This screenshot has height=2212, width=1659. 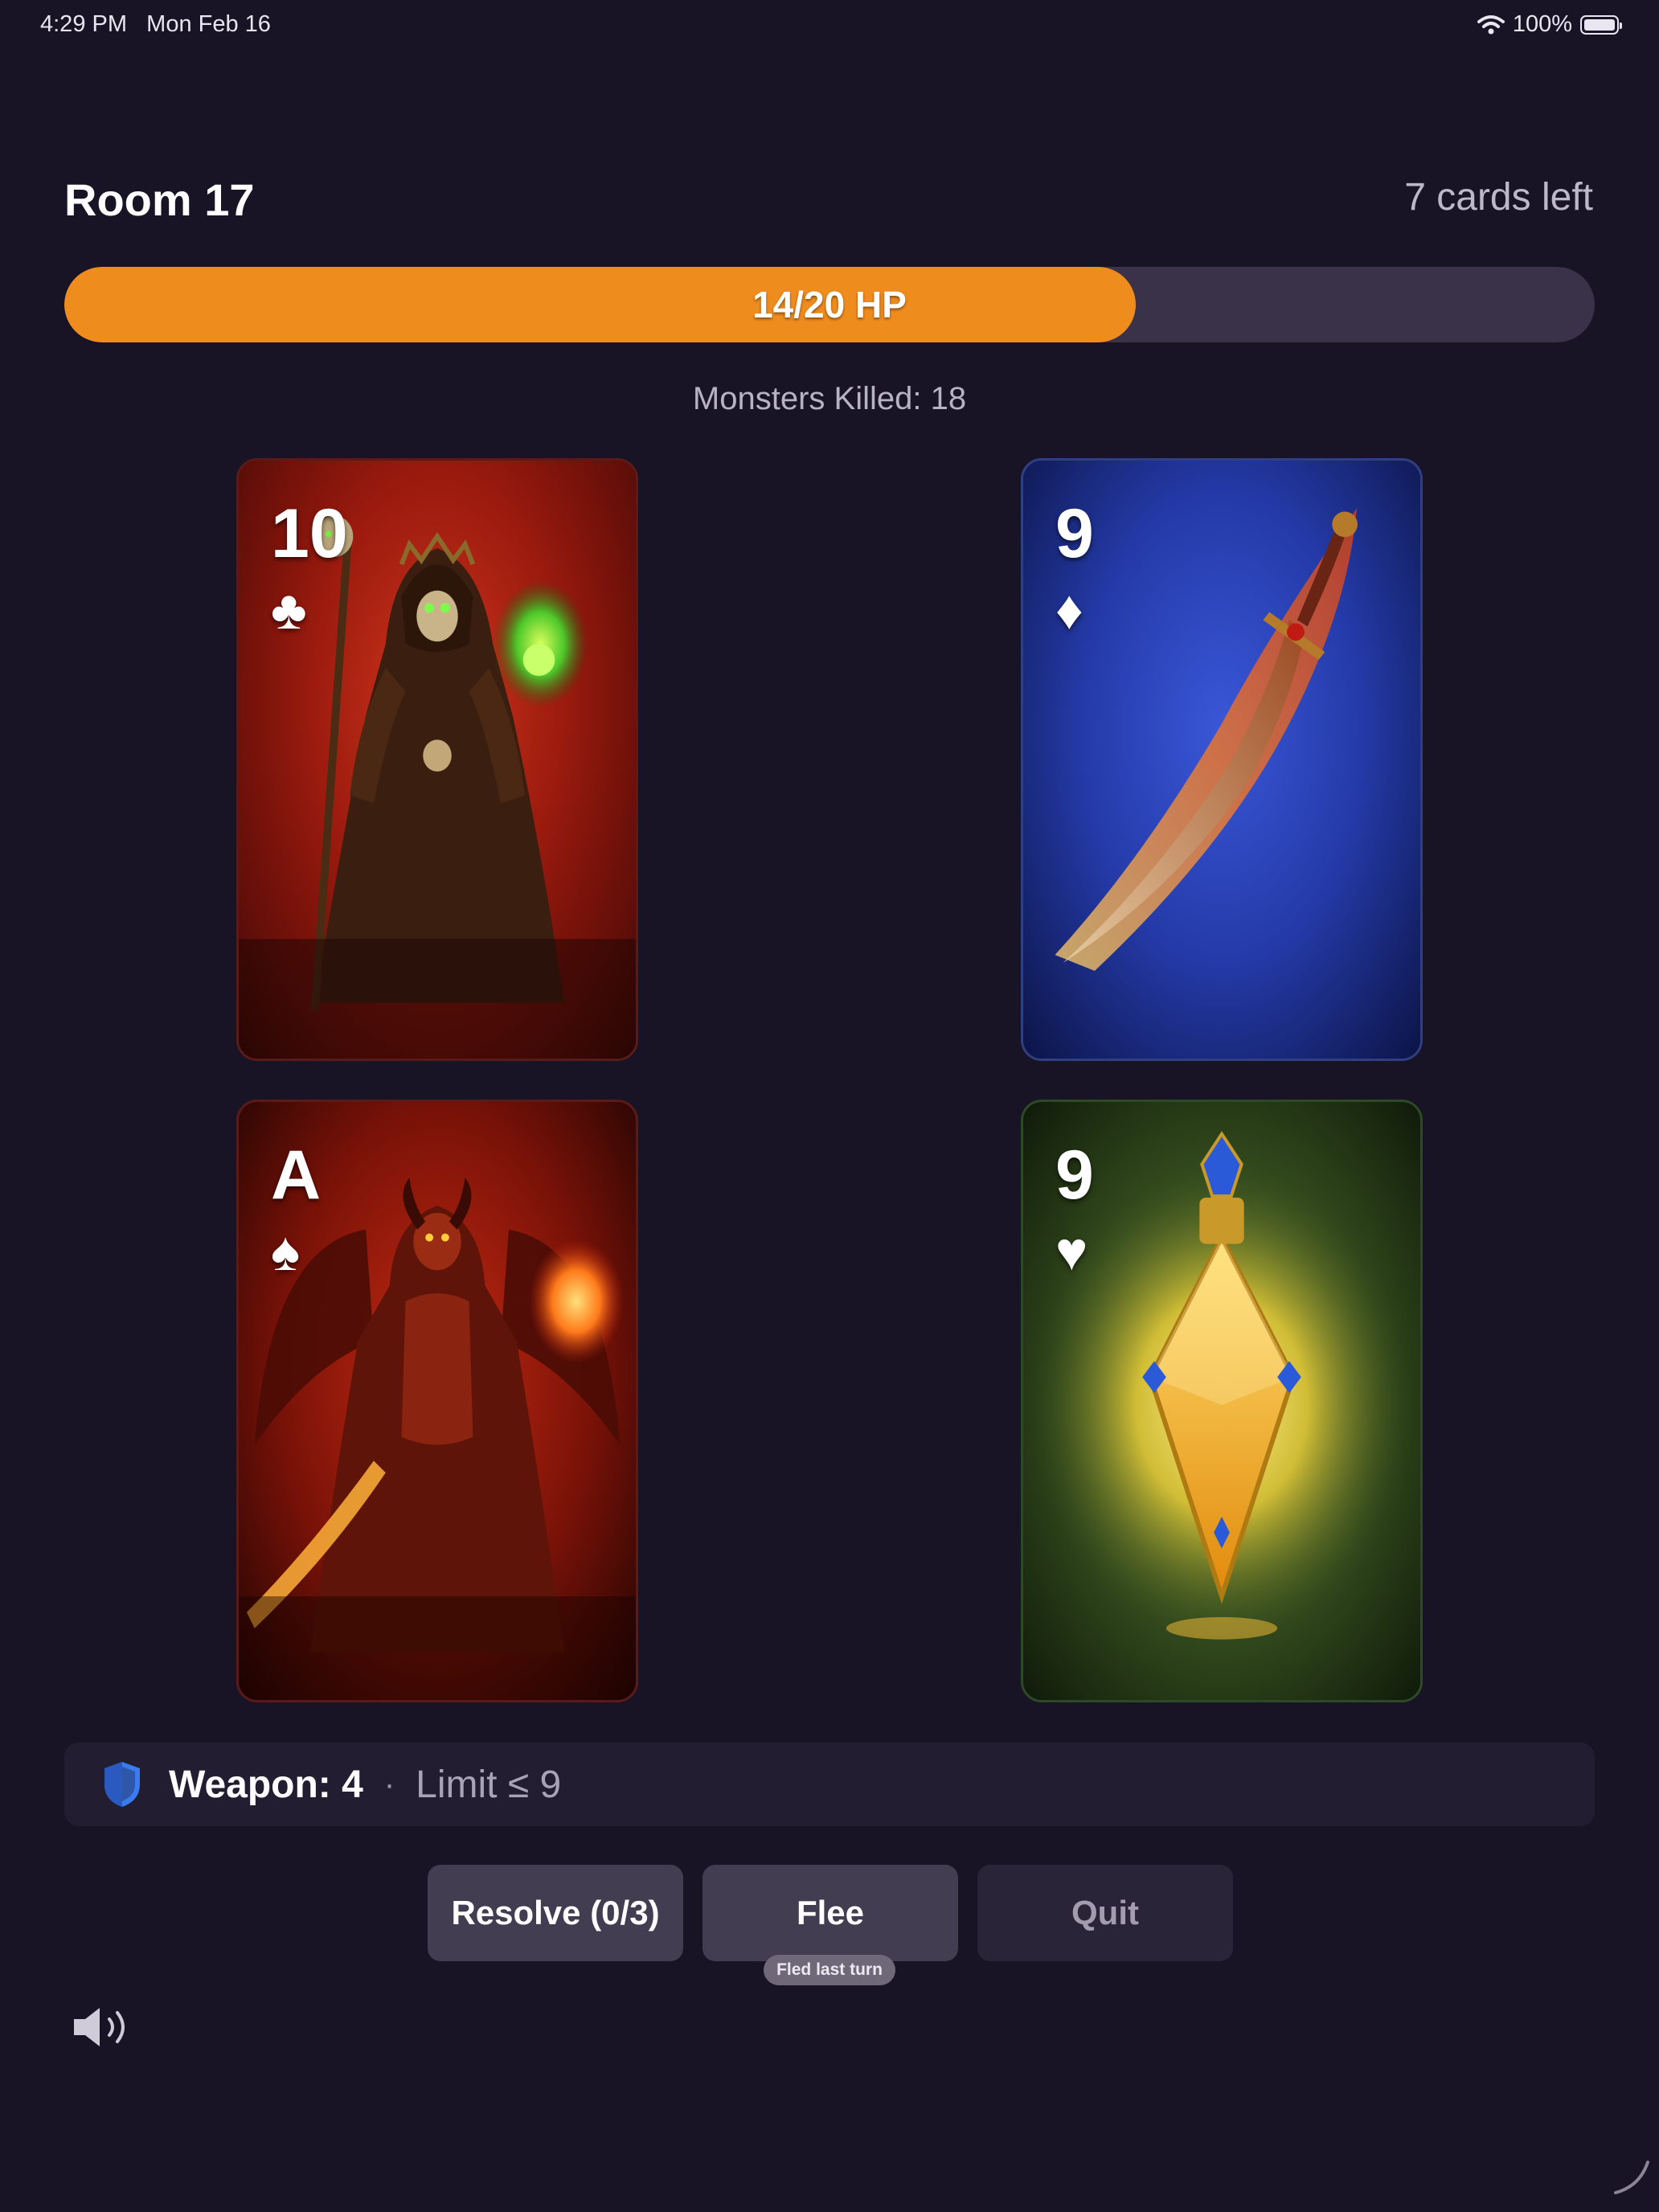 I want to click on room-title: Room 17, so click(x=159, y=199).